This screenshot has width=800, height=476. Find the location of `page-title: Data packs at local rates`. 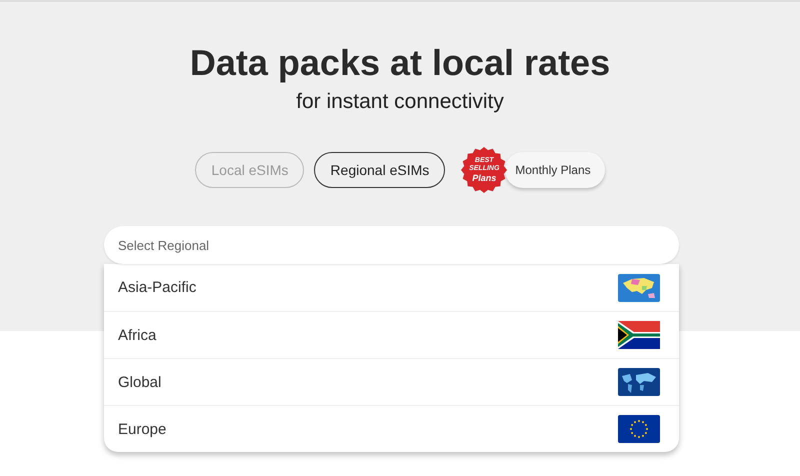

page-title: Data packs at local rates is located at coordinates (400, 63).